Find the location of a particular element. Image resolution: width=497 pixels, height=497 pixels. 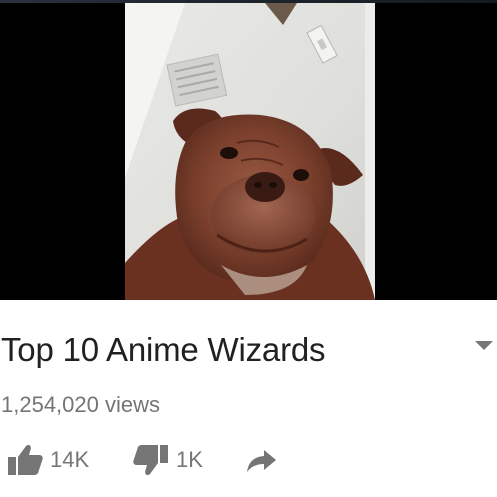

action-bar: 14K 1K is located at coordinates (248, 460).